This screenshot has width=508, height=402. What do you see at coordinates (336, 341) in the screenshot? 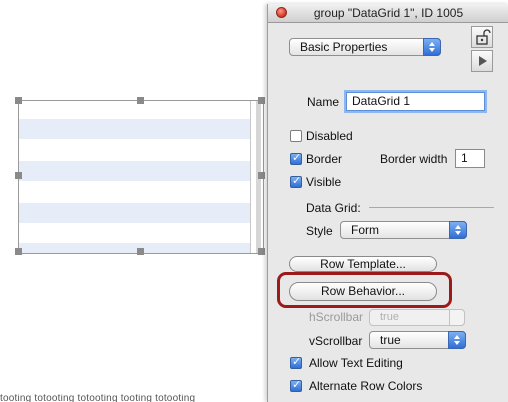
I see `vscrollbar-label: vScrollbar` at bounding box center [336, 341].